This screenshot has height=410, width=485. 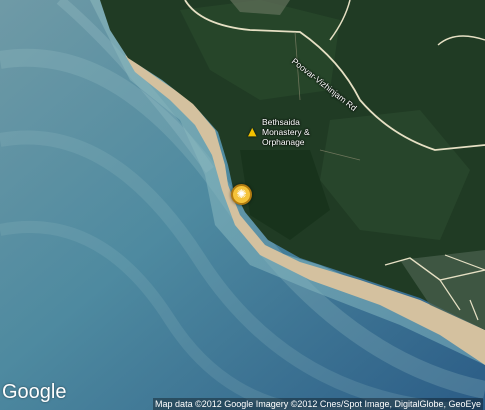 I want to click on google-logo: Google, so click(x=34, y=392).